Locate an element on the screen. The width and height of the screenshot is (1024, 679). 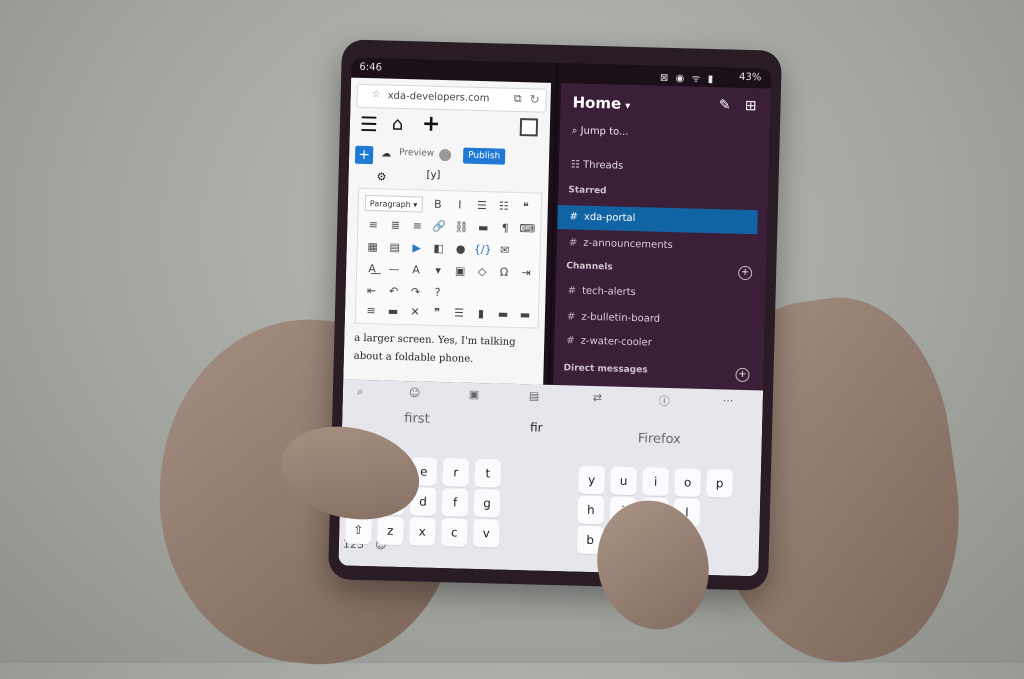
toolbar-button: {/} is located at coordinates (482, 250).